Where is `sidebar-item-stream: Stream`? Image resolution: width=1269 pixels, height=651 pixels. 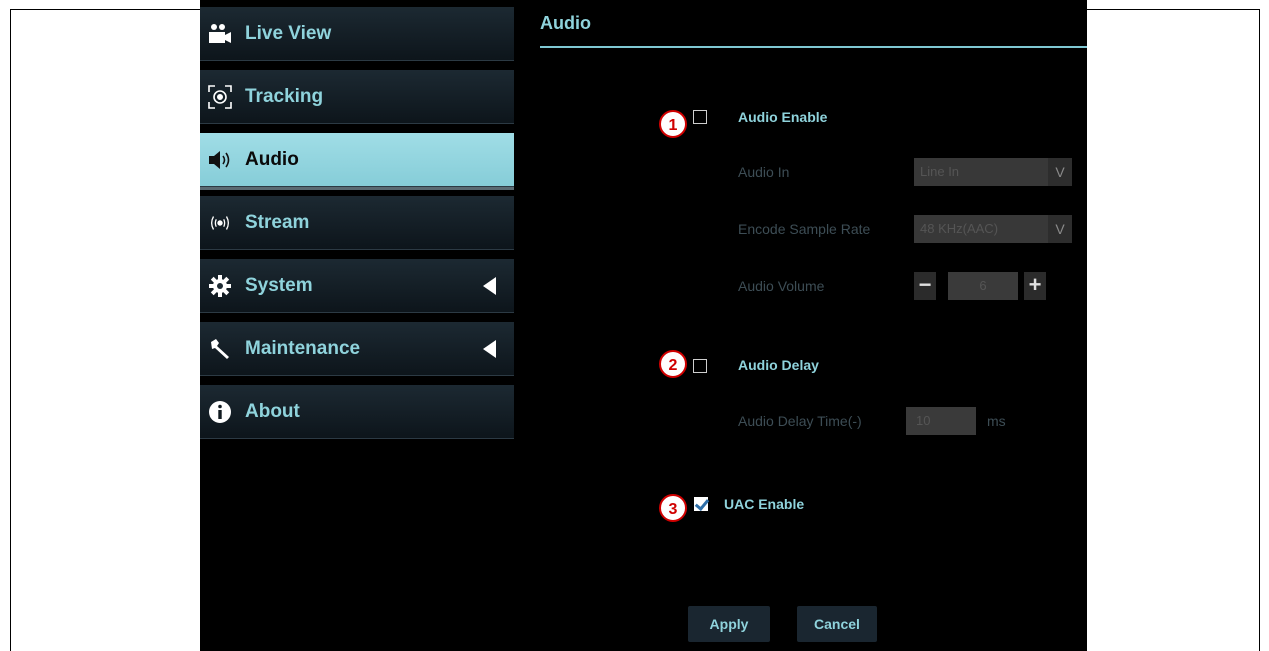
sidebar-item-stream: Stream is located at coordinates (357, 223).